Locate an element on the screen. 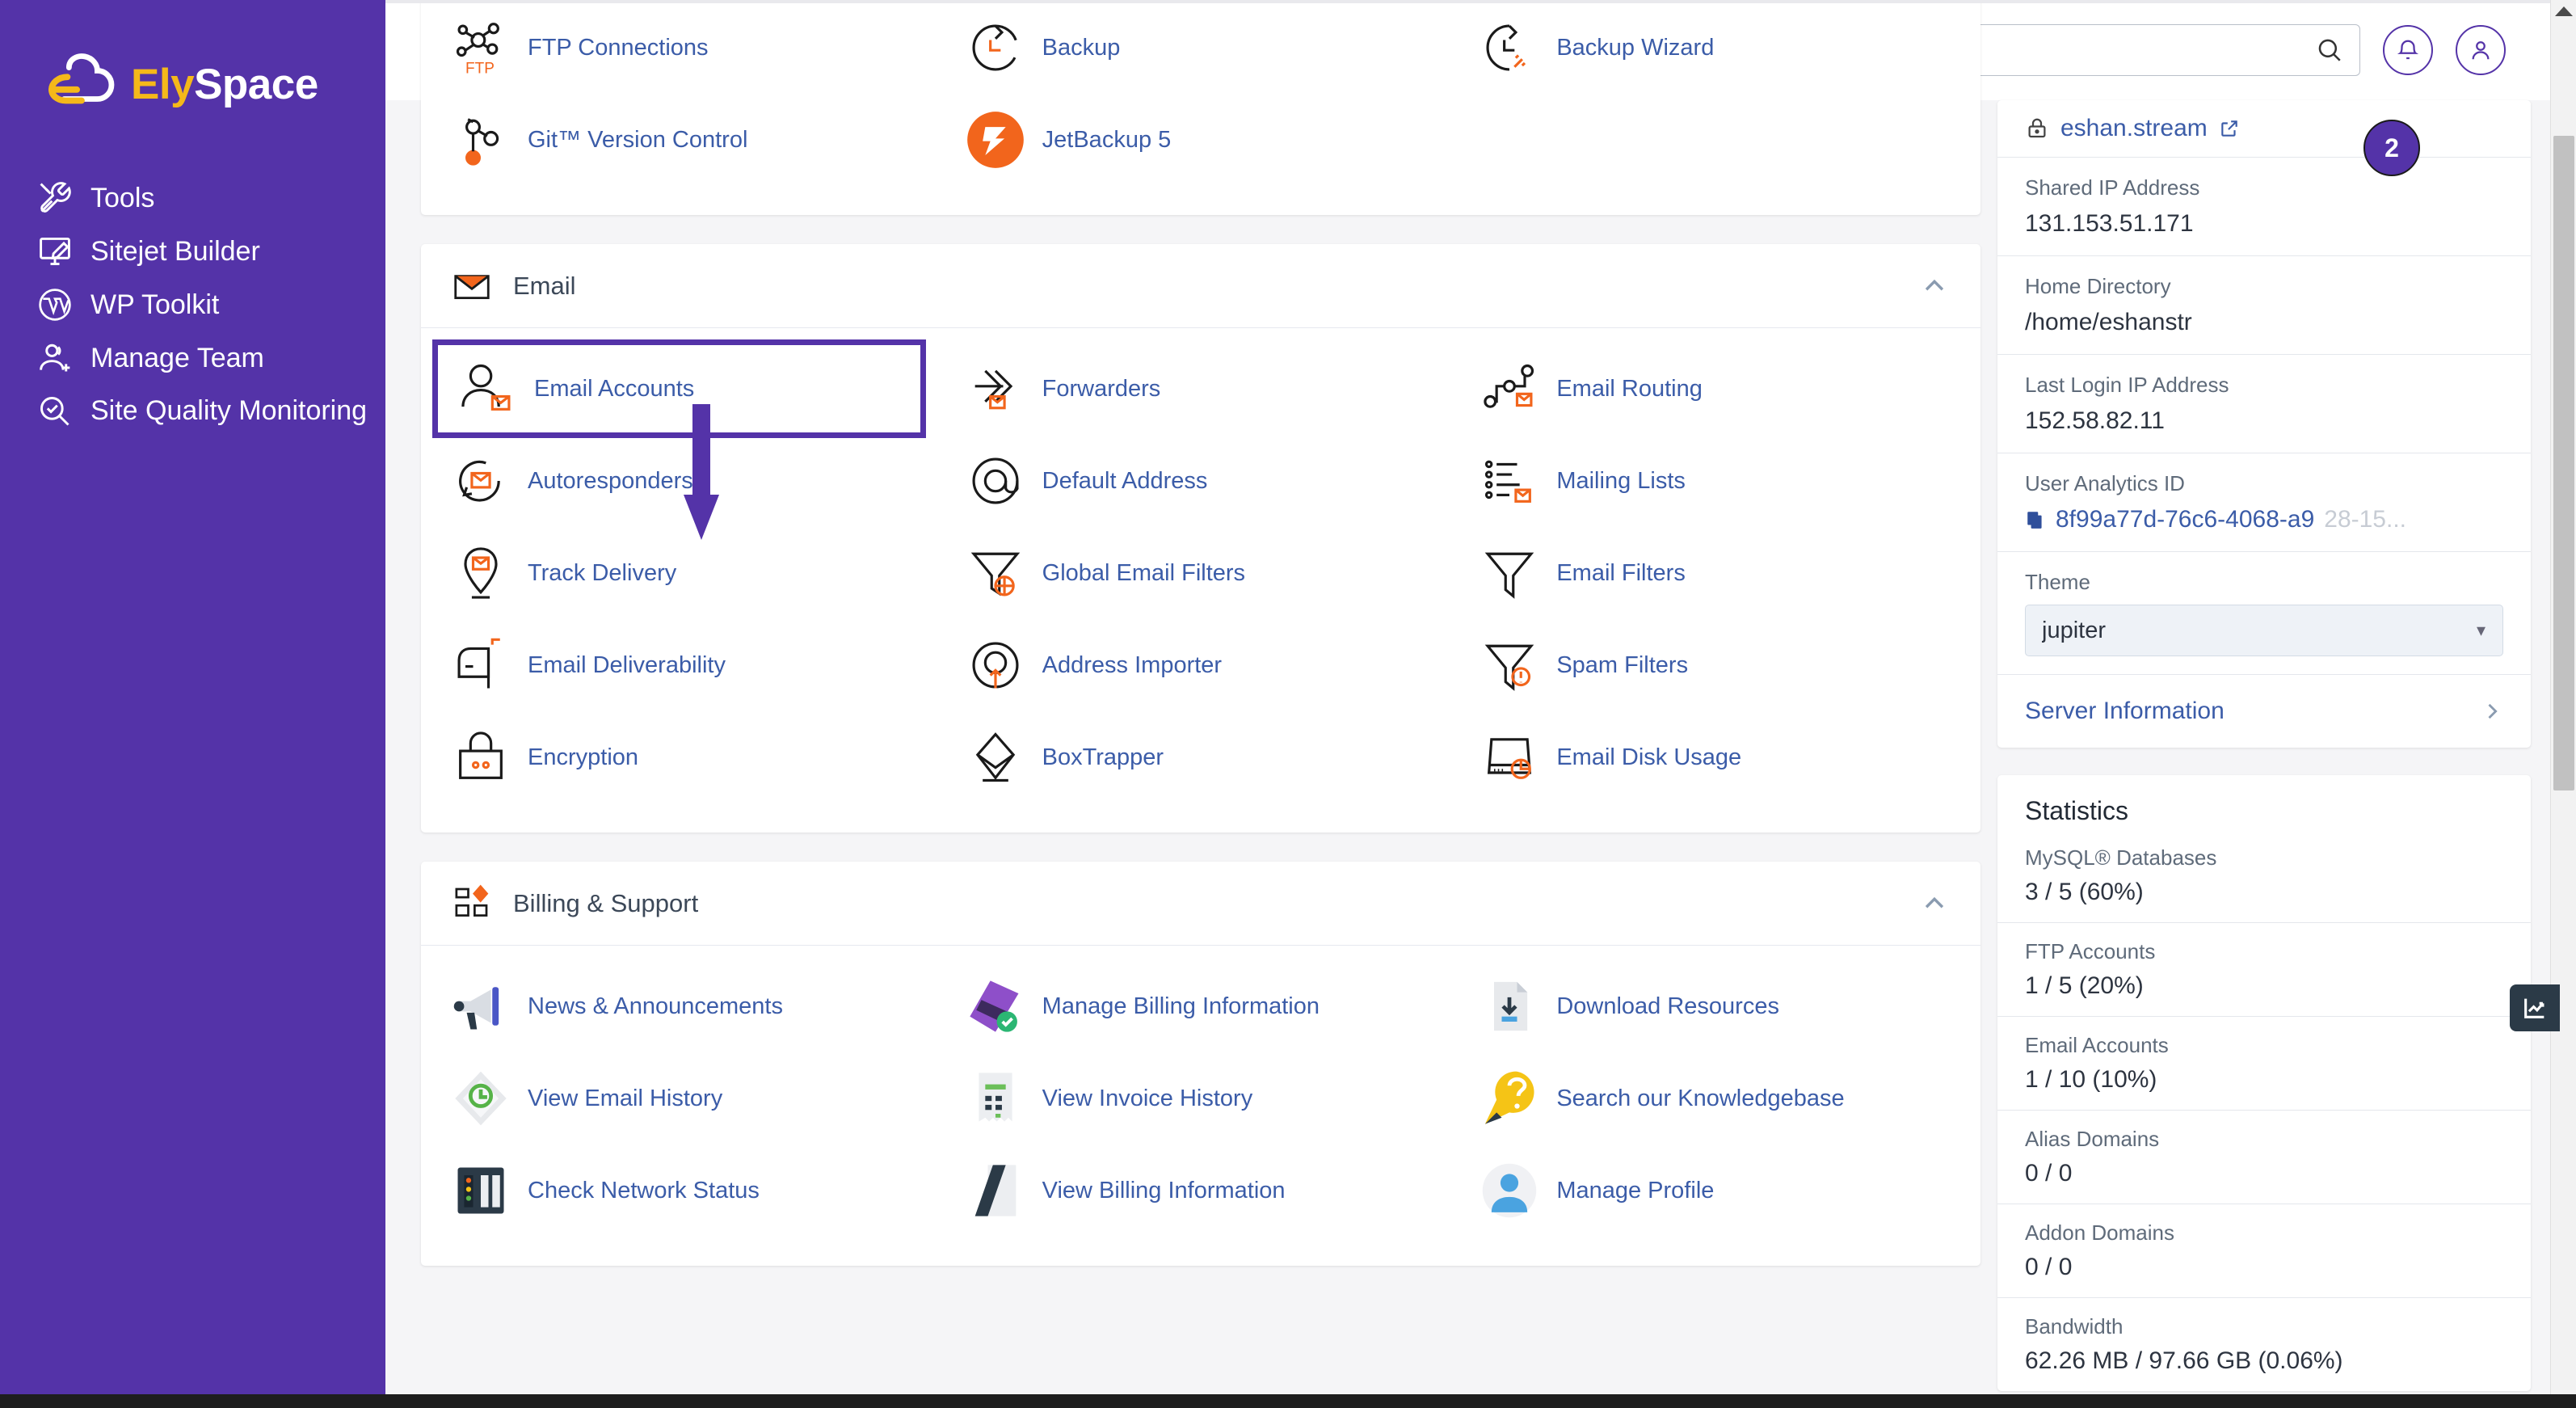 The width and height of the screenshot is (2576, 1408). tile-email-deliverability: Email Deliverability is located at coordinates (686, 665).